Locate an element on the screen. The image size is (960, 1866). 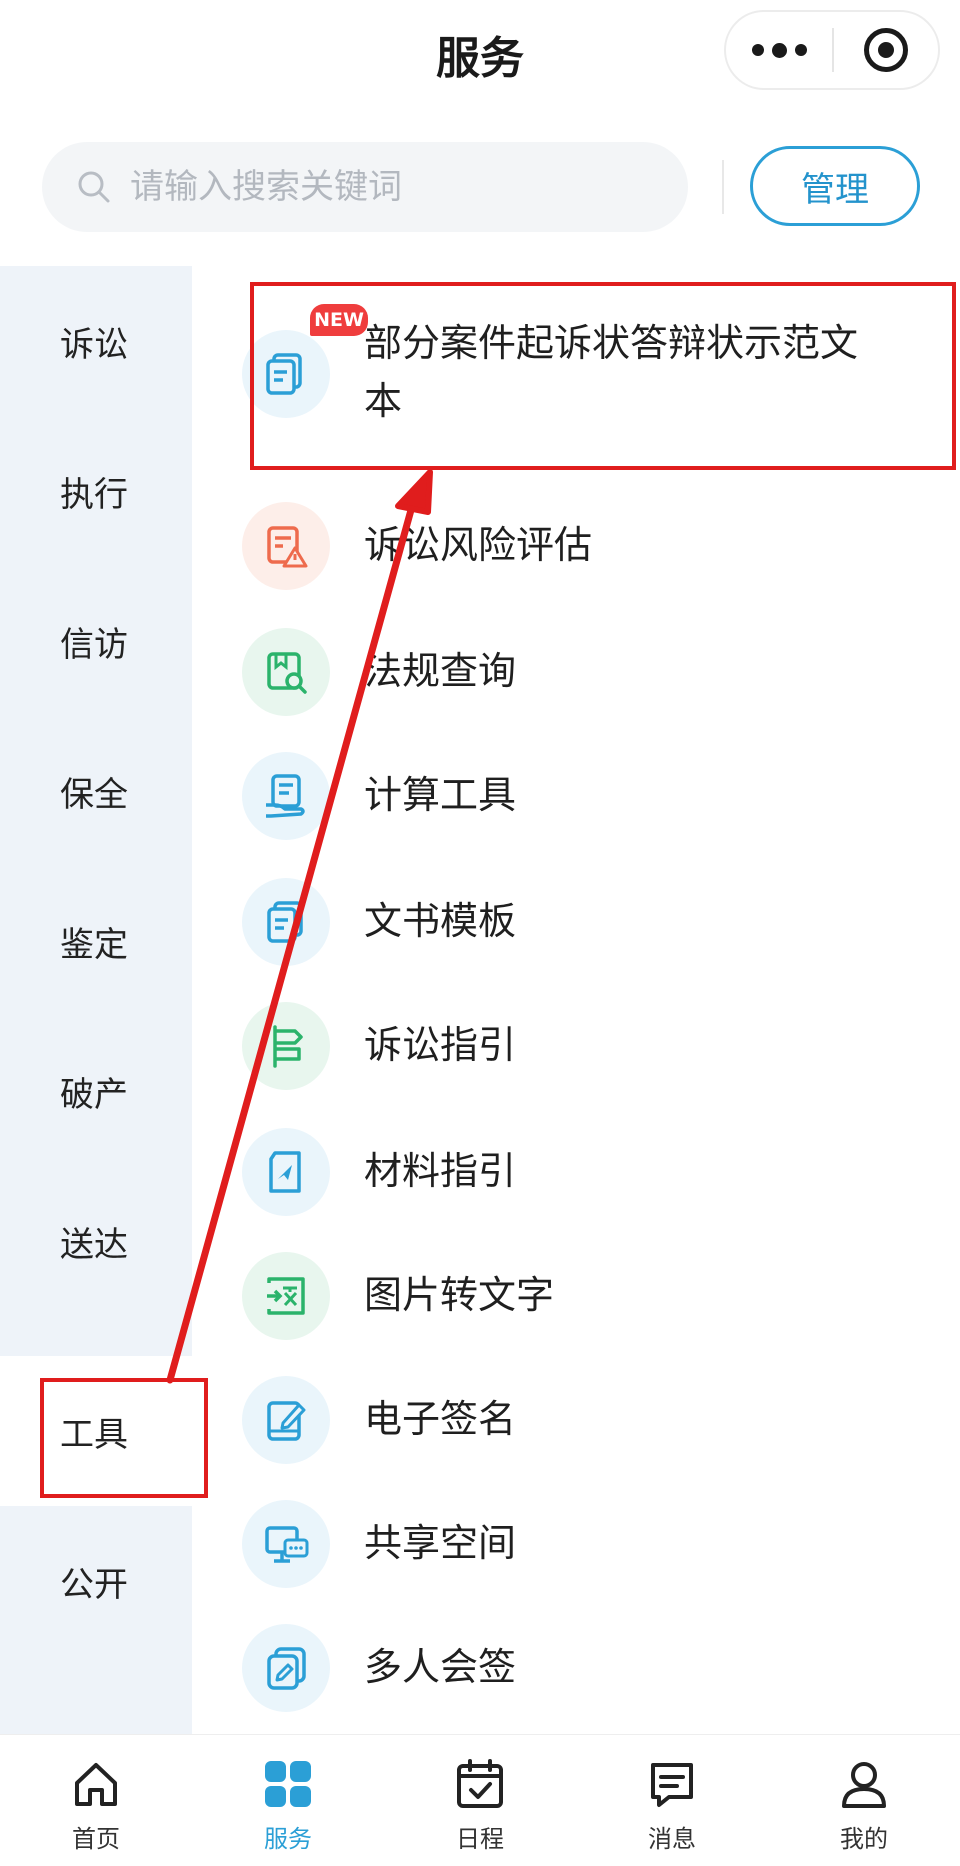
tools-highlight-box is located at coordinates (124, 1438).